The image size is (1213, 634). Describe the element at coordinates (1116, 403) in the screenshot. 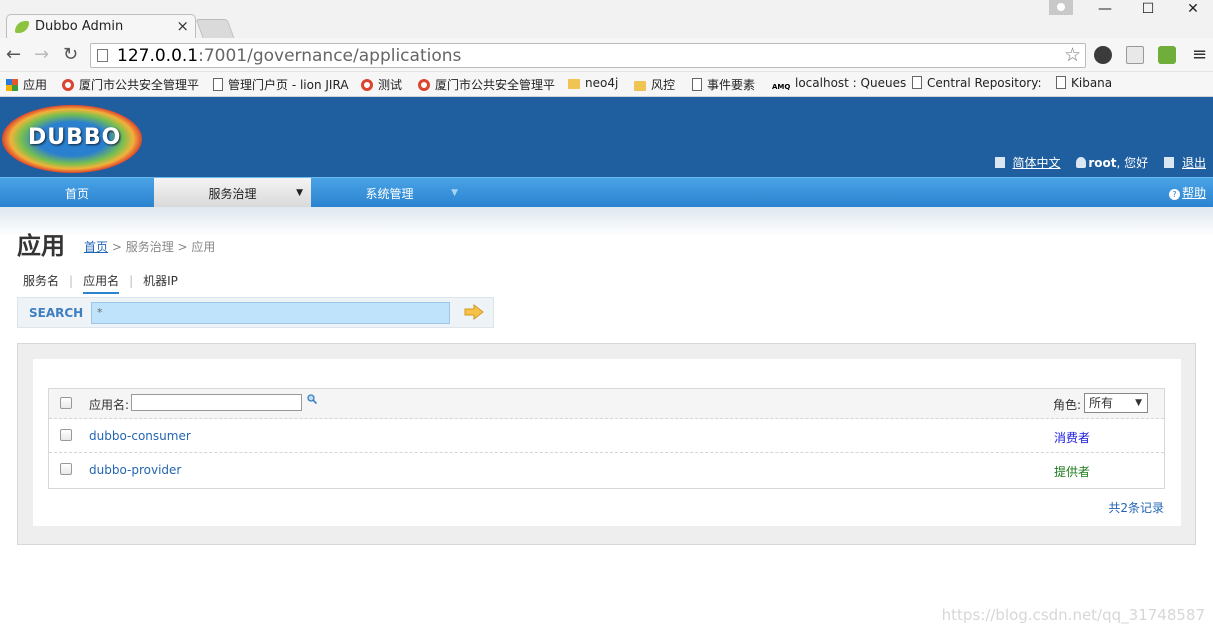

I see `role-select: 所有 ▼` at that location.